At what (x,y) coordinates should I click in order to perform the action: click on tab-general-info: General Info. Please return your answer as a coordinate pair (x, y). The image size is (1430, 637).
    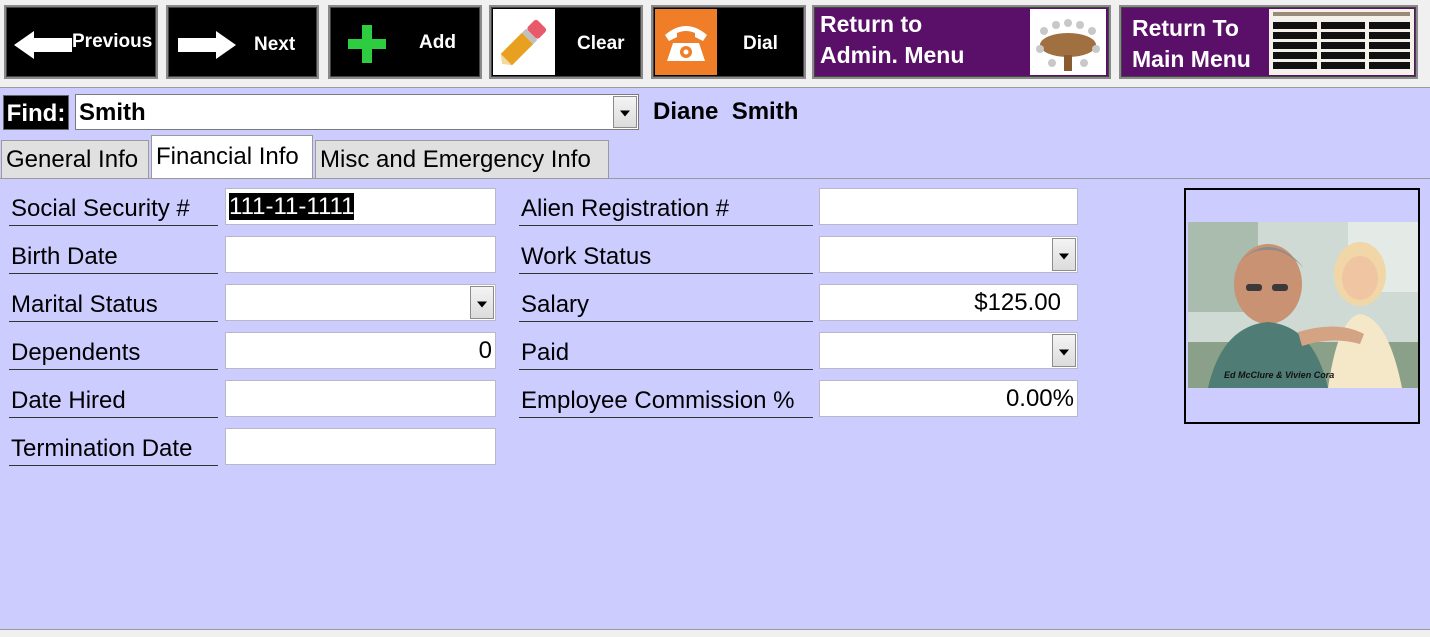
    Looking at the image, I should click on (75, 159).